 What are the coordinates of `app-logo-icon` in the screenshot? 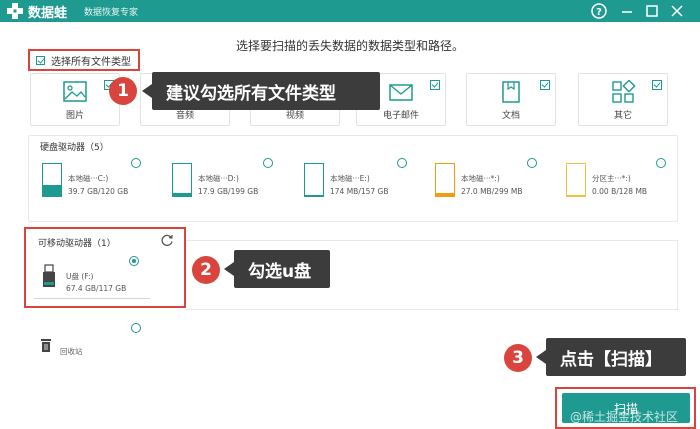 It's located at (15, 11).